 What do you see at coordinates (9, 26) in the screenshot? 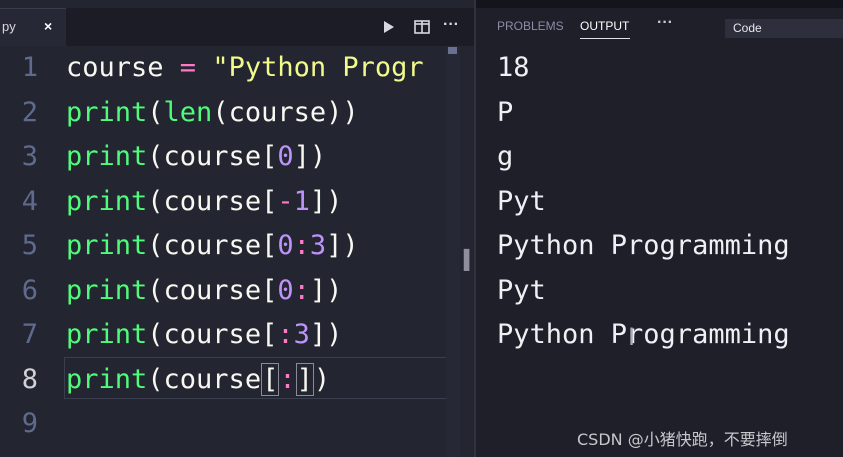
I see `tab-filename: py` at bounding box center [9, 26].